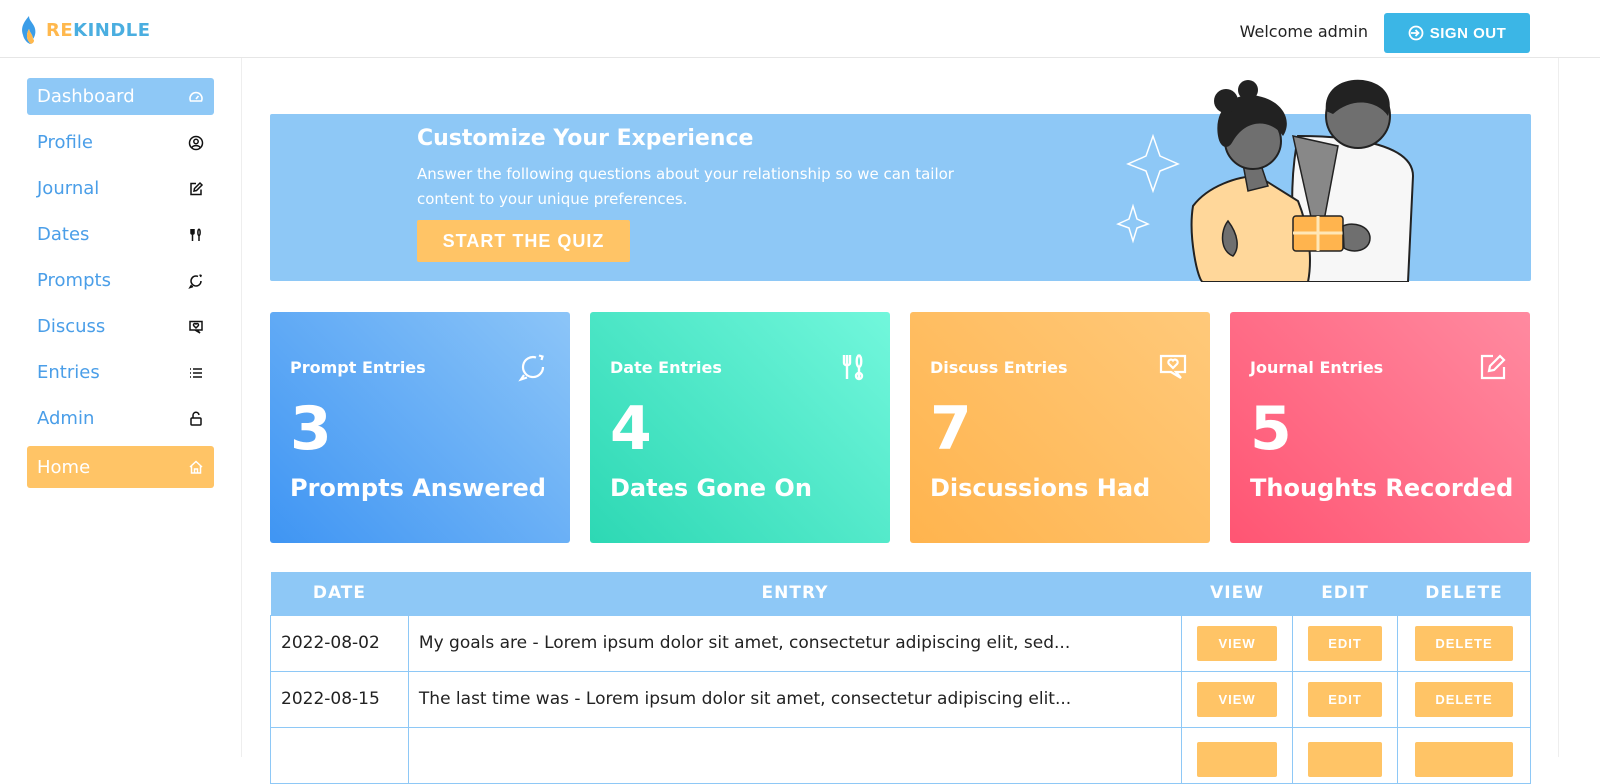  I want to click on card-value: 4, so click(631, 429).